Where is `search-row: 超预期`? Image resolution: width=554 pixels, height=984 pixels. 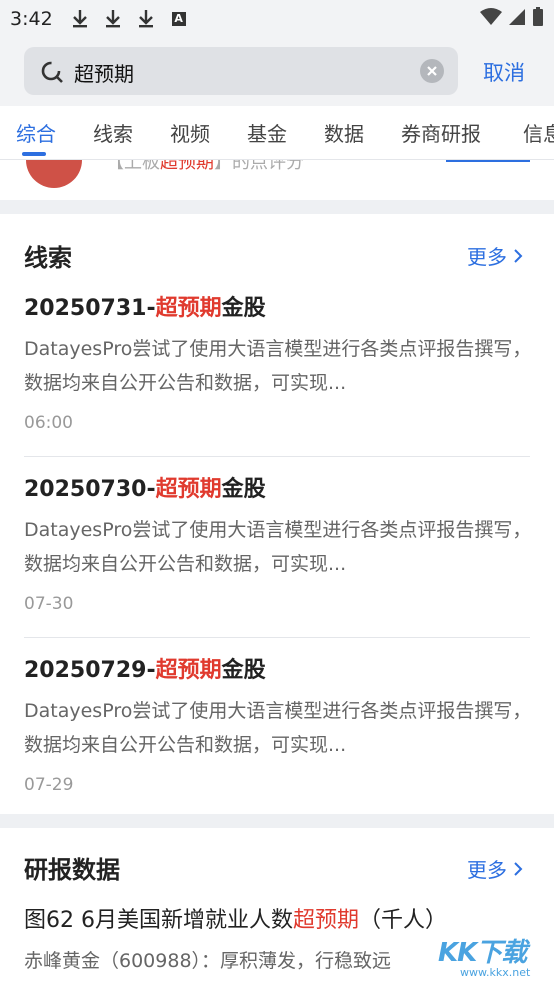 search-row: 超预期 is located at coordinates (277, 72).